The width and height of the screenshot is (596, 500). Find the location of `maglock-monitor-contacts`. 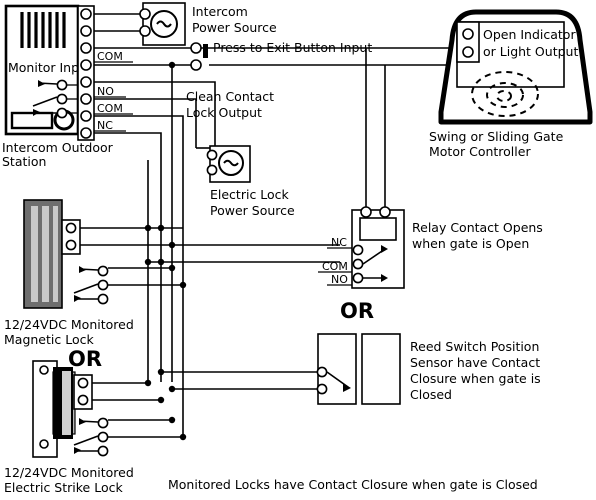

maglock-monitor-contacts is located at coordinates (91, 285).